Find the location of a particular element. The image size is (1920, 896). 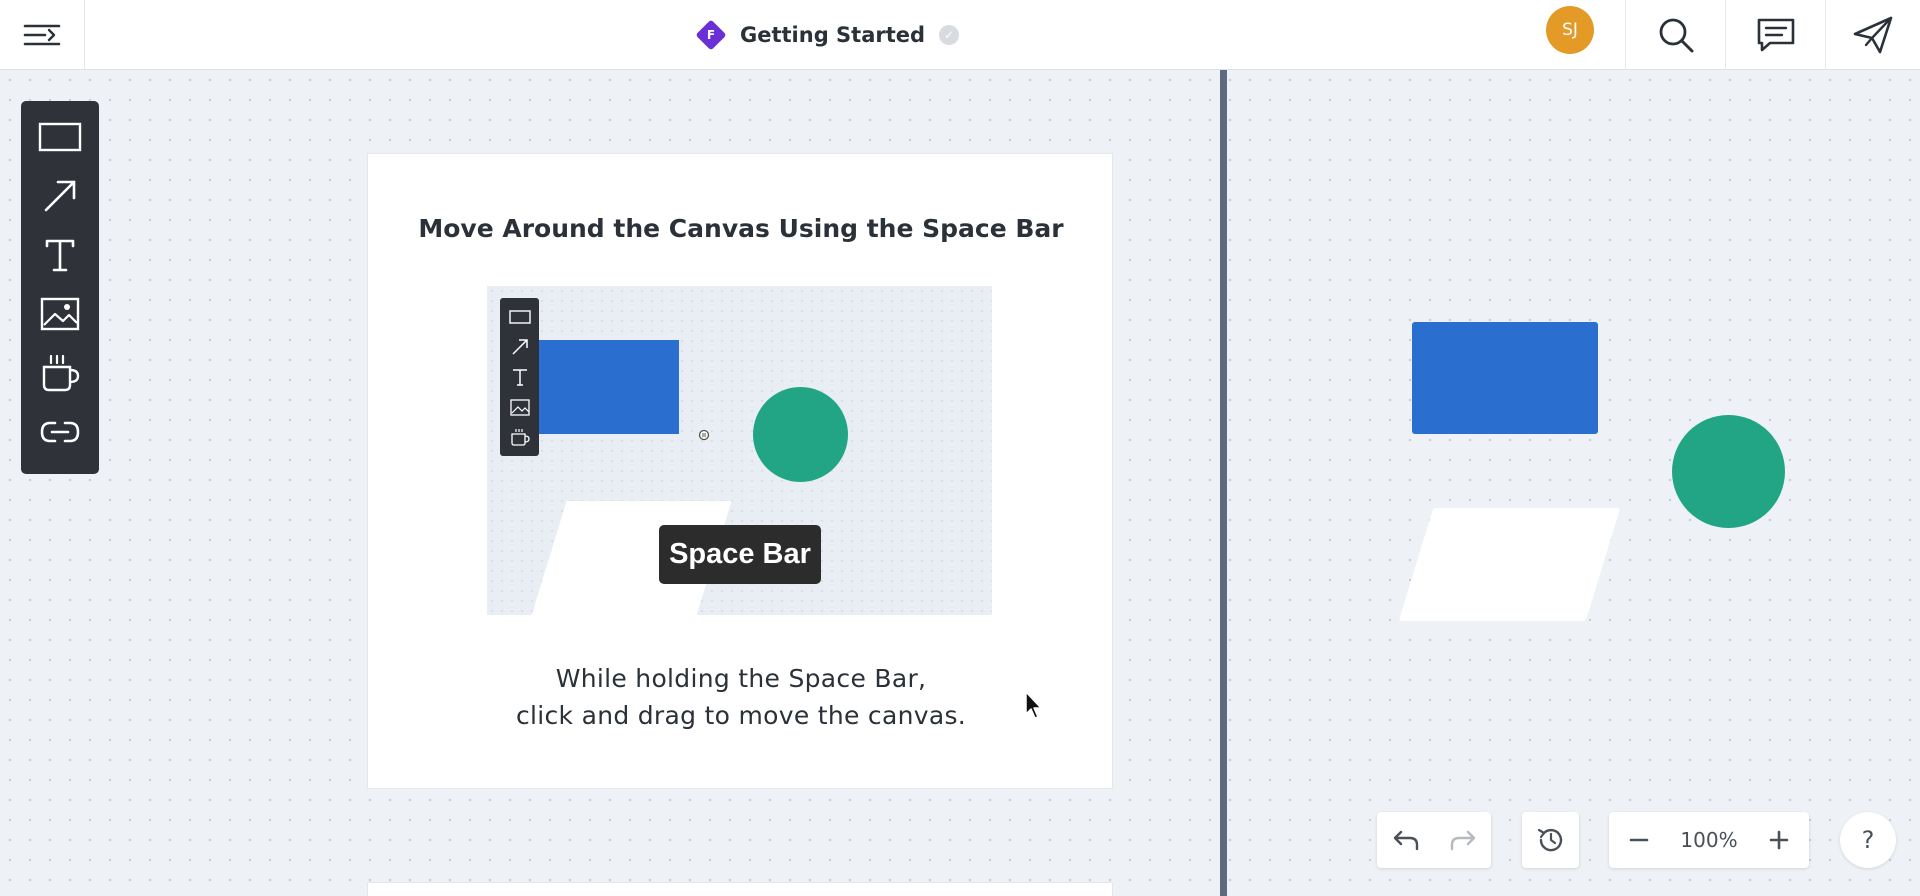

document-badge-letter: F is located at coordinates (711, 35).